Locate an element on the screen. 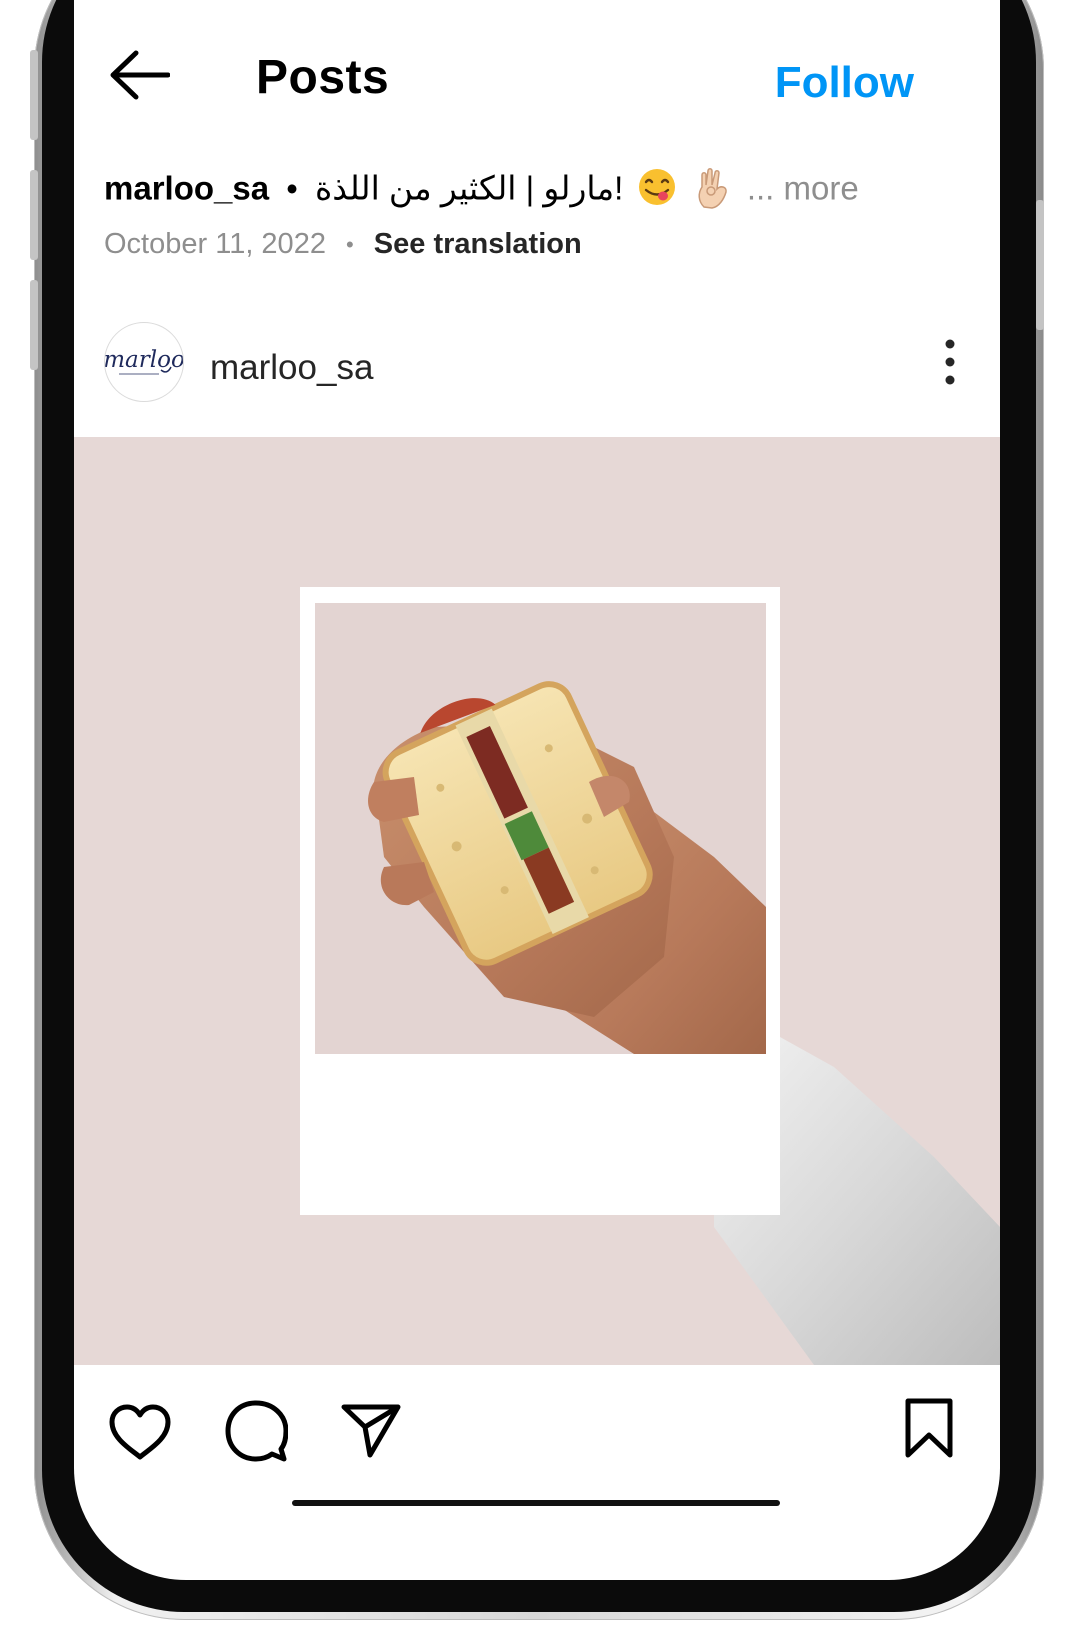 This screenshot has height=1625, width=1092. top-header: Posts Follow is located at coordinates (537, 60).